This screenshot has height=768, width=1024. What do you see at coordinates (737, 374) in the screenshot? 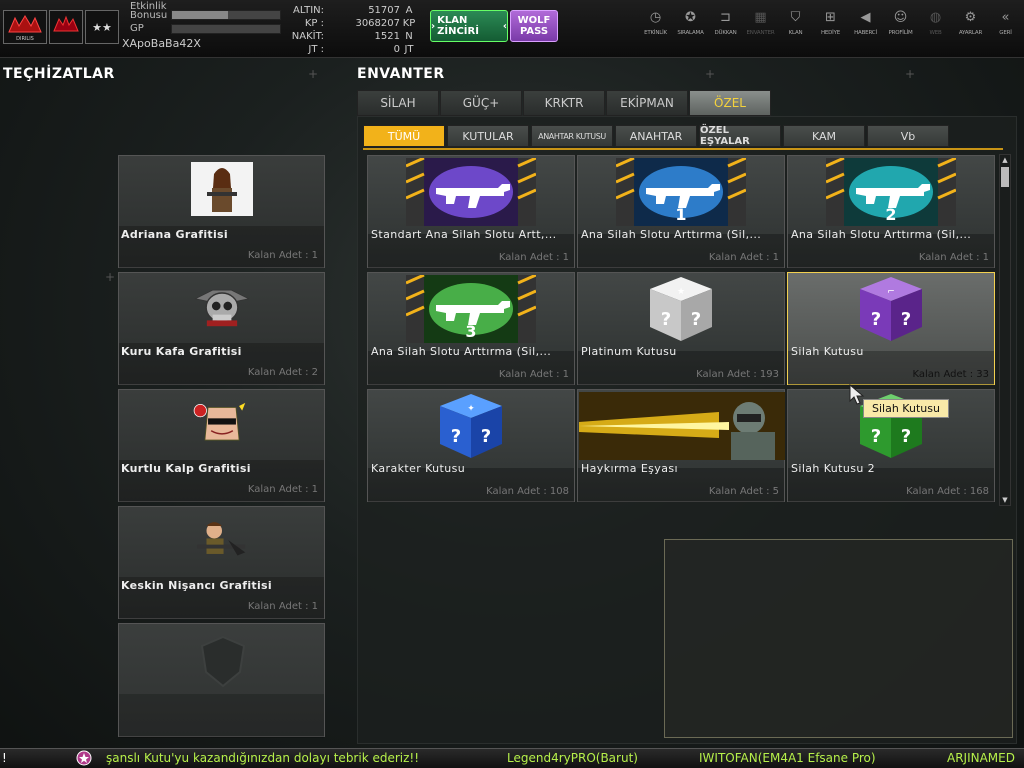
I see `item-count: Kalan Adet : 193` at bounding box center [737, 374].